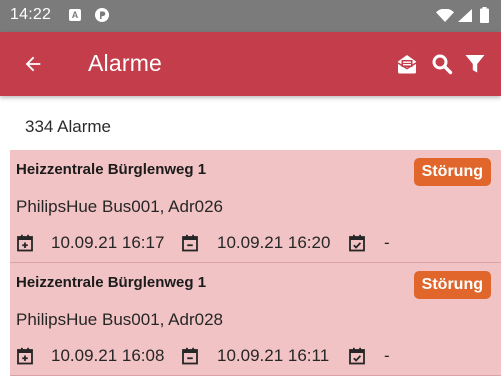 Image resolution: width=501 pixels, height=377 pixels. What do you see at coordinates (108, 355) in the screenshot?
I see `alarm-start-time: 10.09.21 16:08` at bounding box center [108, 355].